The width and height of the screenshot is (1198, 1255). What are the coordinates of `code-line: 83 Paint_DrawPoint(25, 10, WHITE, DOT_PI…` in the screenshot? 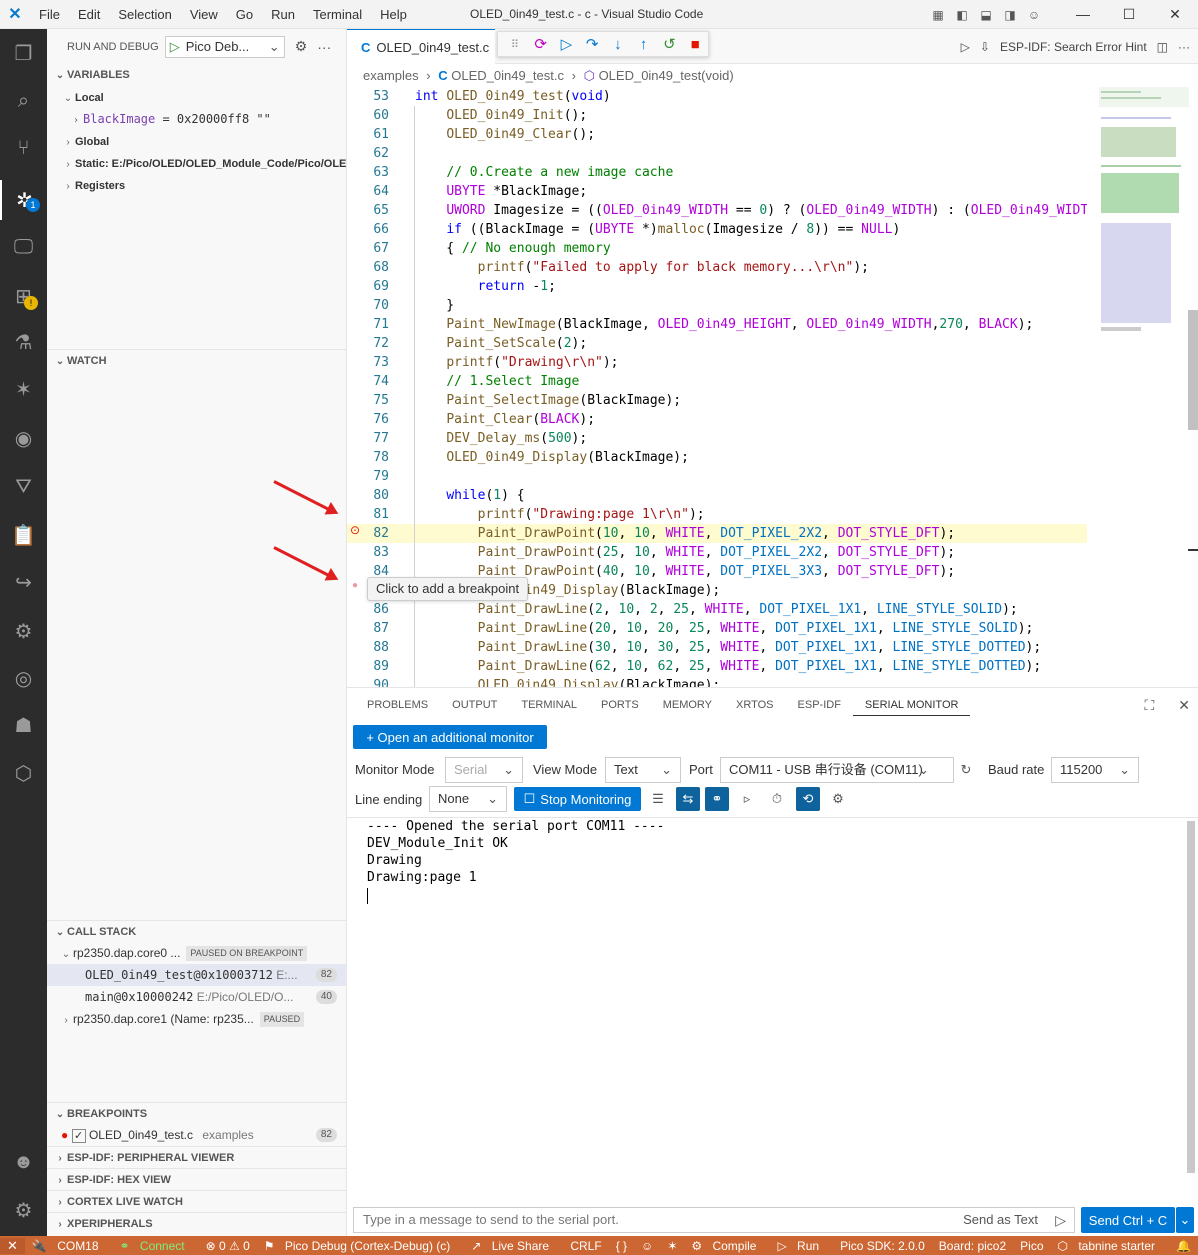 It's located at (717, 552).